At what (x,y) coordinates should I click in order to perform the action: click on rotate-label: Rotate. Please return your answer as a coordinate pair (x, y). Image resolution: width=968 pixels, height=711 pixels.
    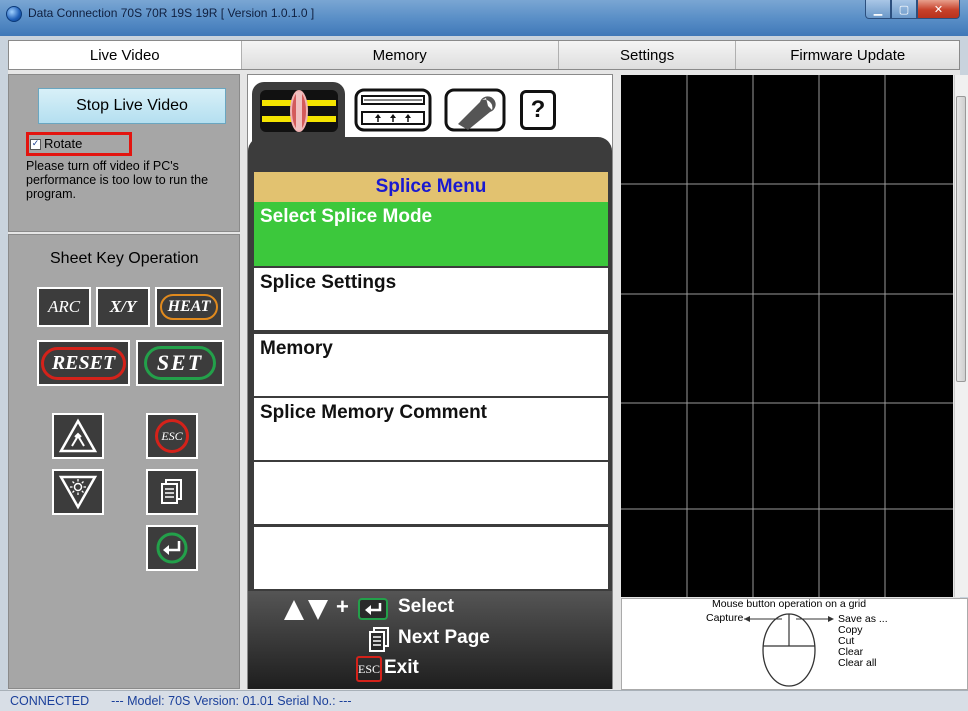
    Looking at the image, I should click on (63, 143).